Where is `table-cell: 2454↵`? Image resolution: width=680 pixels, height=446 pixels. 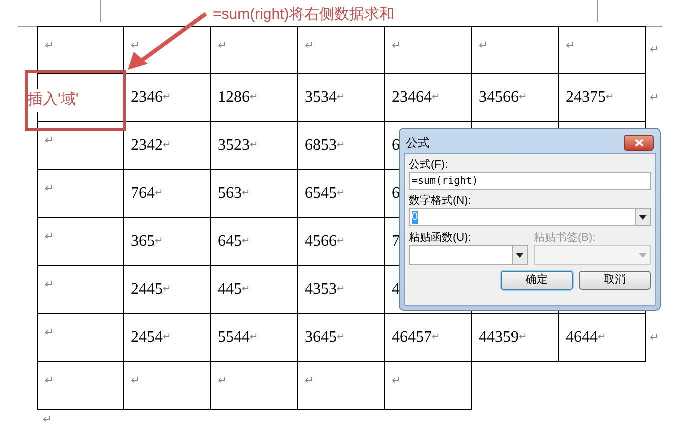
table-cell: 2454↵ is located at coordinates (167, 338).